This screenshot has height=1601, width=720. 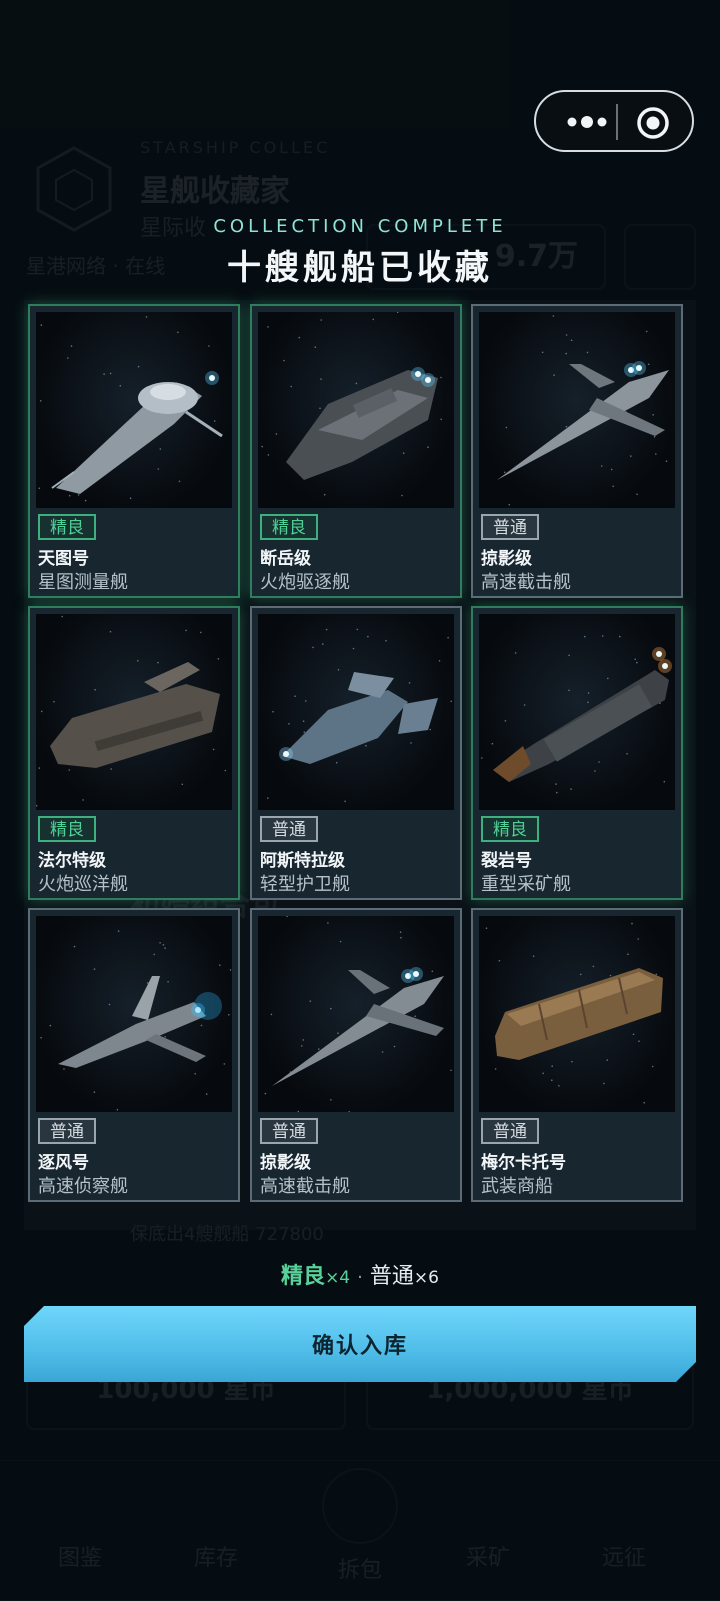 What do you see at coordinates (72, 861) in the screenshot?
I see `ship-name: 法尔特级` at bounding box center [72, 861].